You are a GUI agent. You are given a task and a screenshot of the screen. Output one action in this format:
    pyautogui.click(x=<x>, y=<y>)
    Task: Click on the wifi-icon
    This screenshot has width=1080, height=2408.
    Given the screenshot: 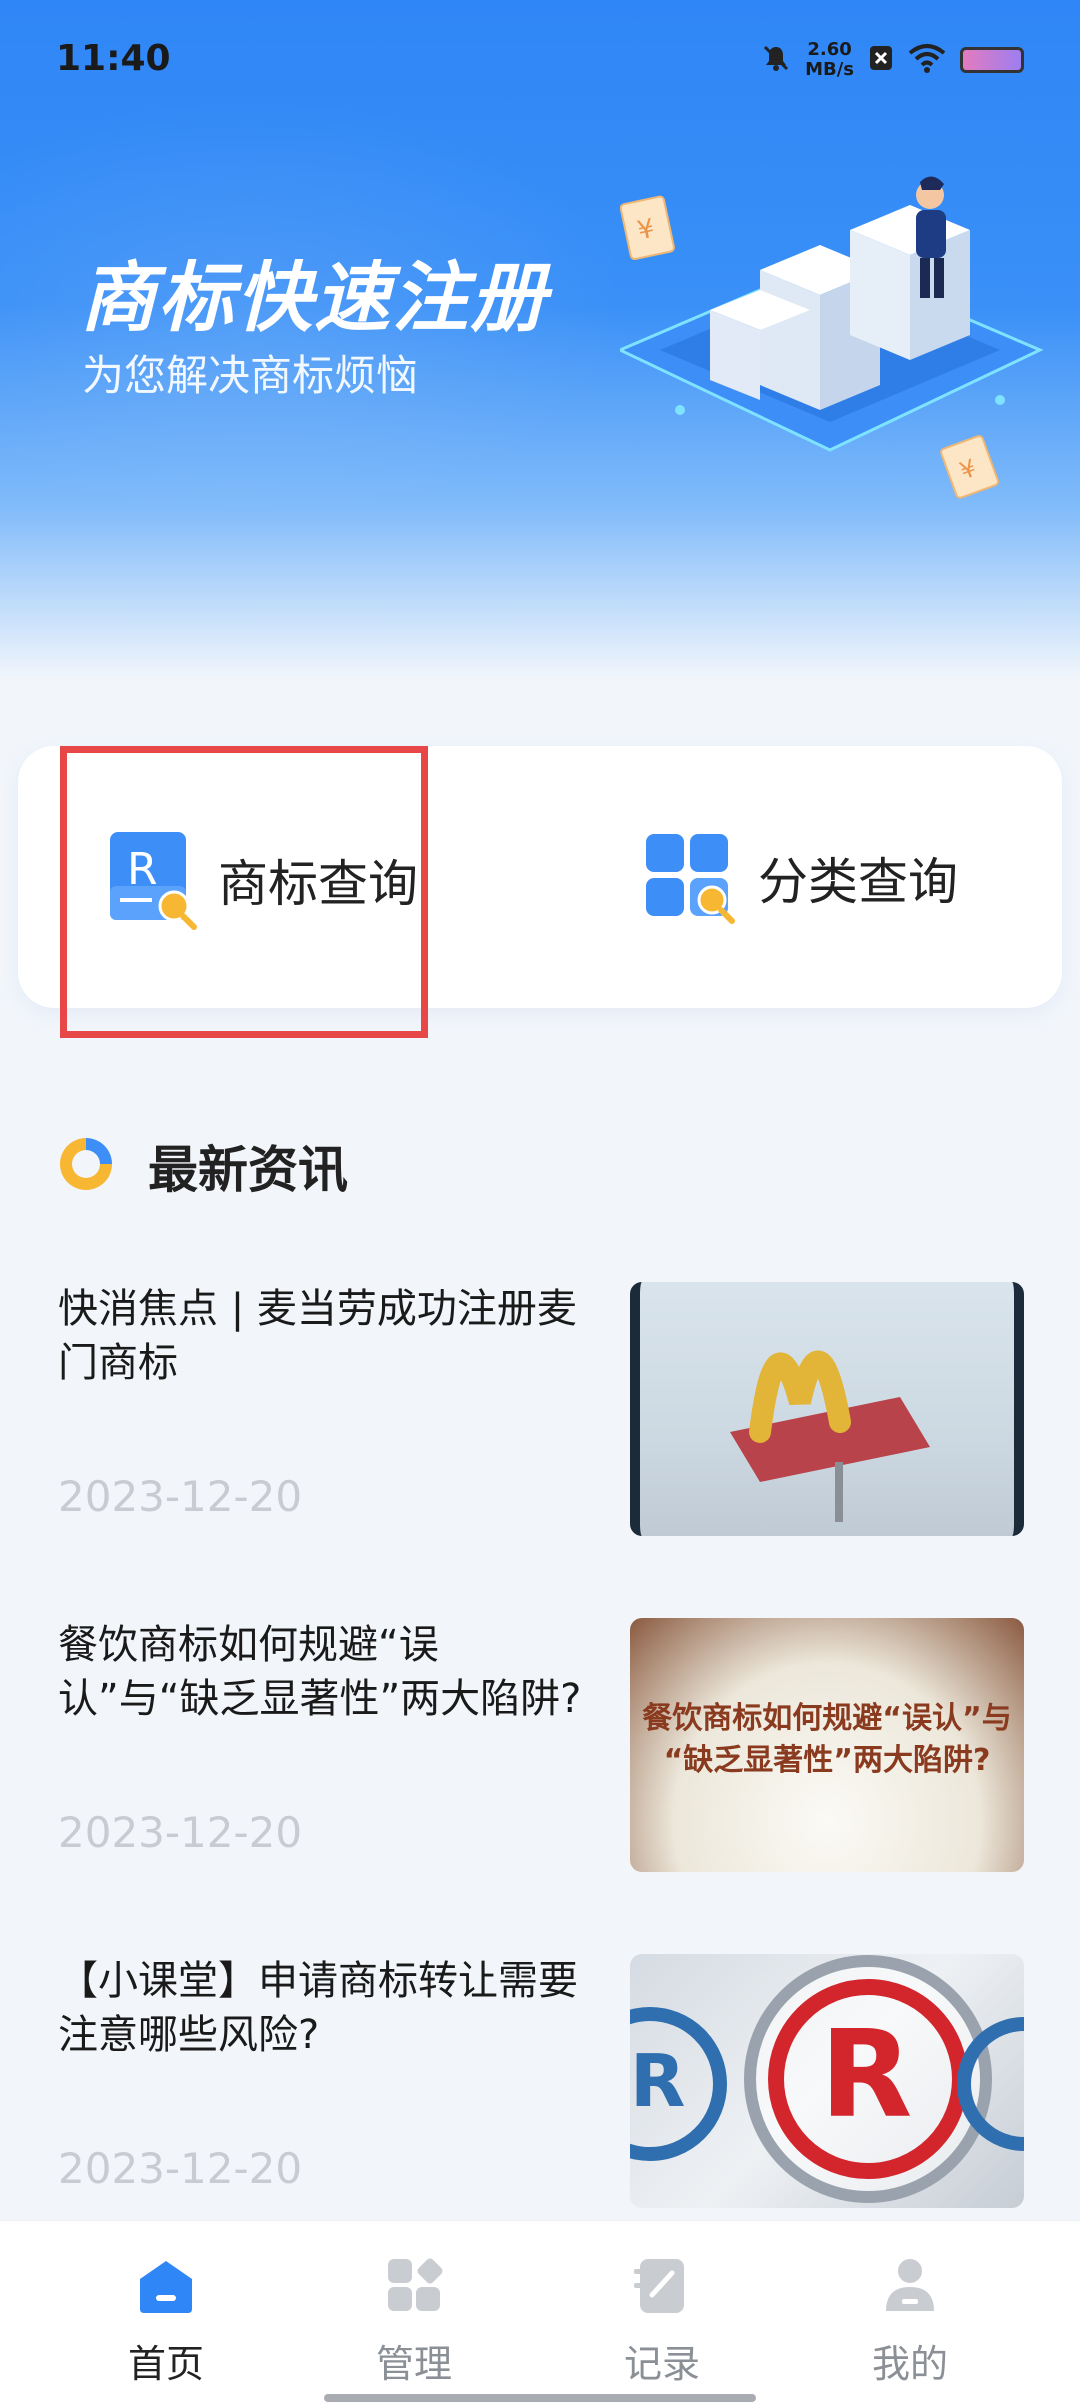 What is the action you would take?
    pyautogui.click(x=927, y=60)
    